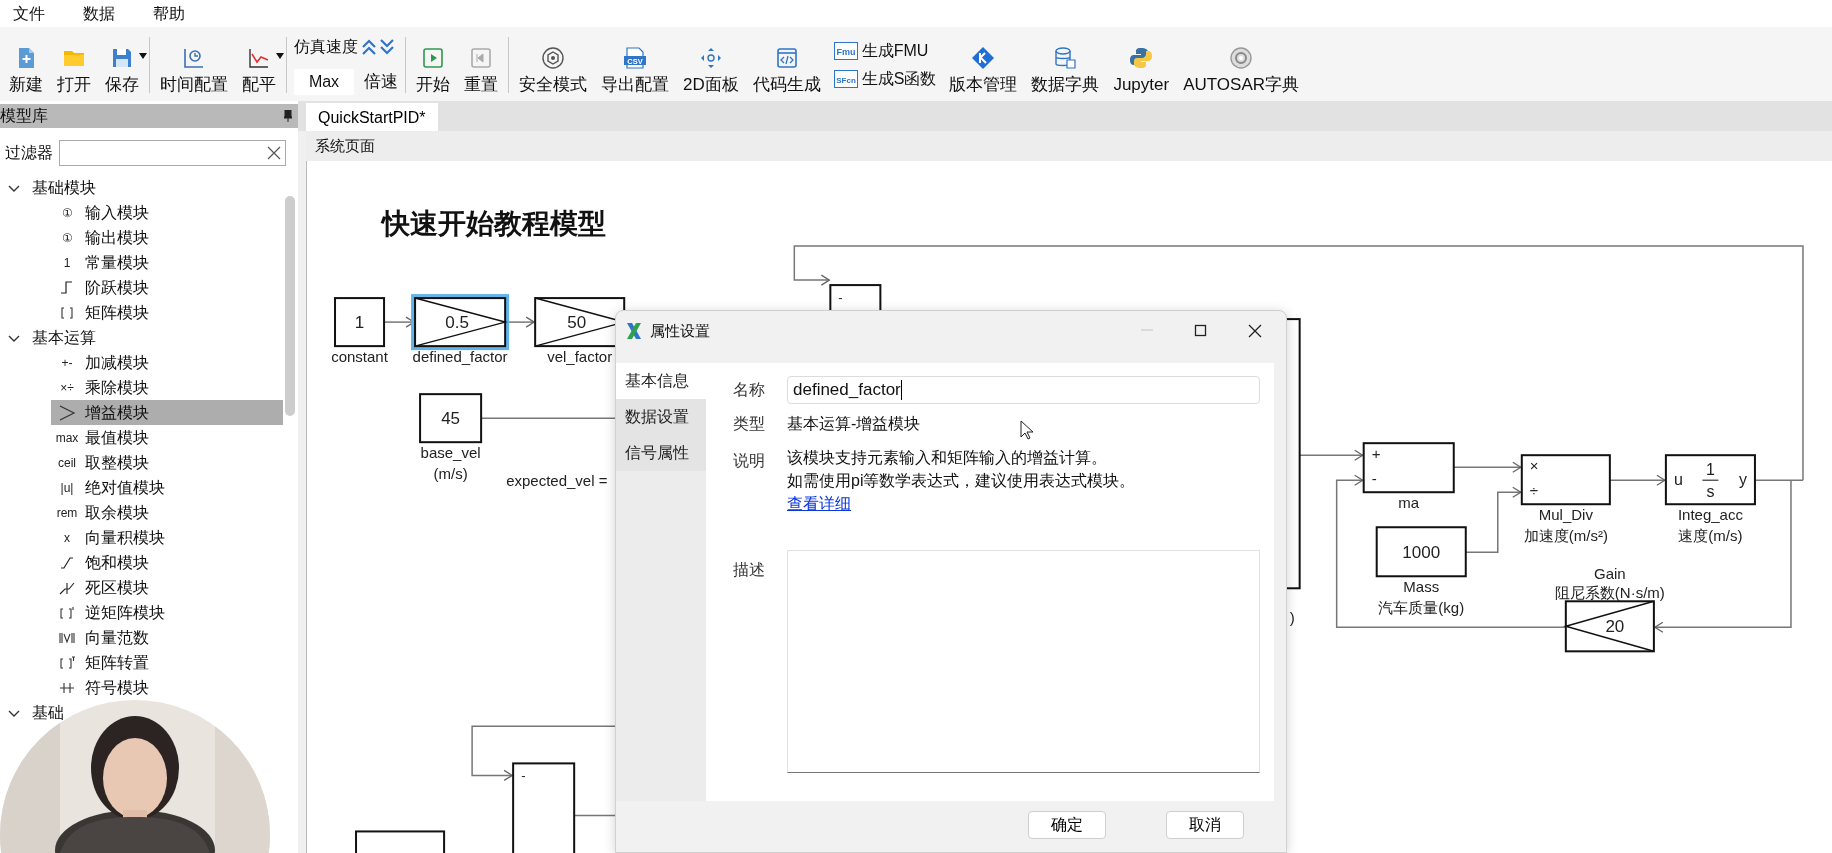 The height and width of the screenshot is (853, 1832). I want to click on toolbar-button: 2D面板, so click(711, 65).